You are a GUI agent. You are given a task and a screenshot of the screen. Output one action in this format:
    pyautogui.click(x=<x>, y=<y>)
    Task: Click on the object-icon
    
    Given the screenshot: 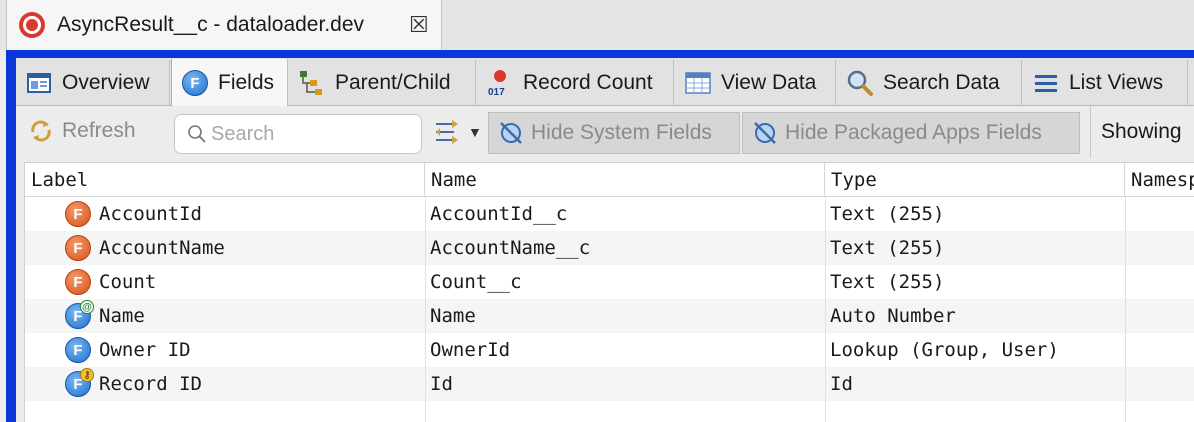 What is the action you would take?
    pyautogui.click(x=32, y=25)
    